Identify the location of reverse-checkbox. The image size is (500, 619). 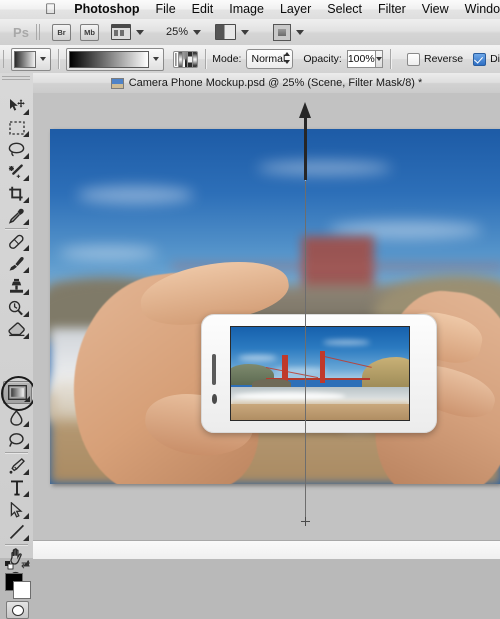
(413, 59).